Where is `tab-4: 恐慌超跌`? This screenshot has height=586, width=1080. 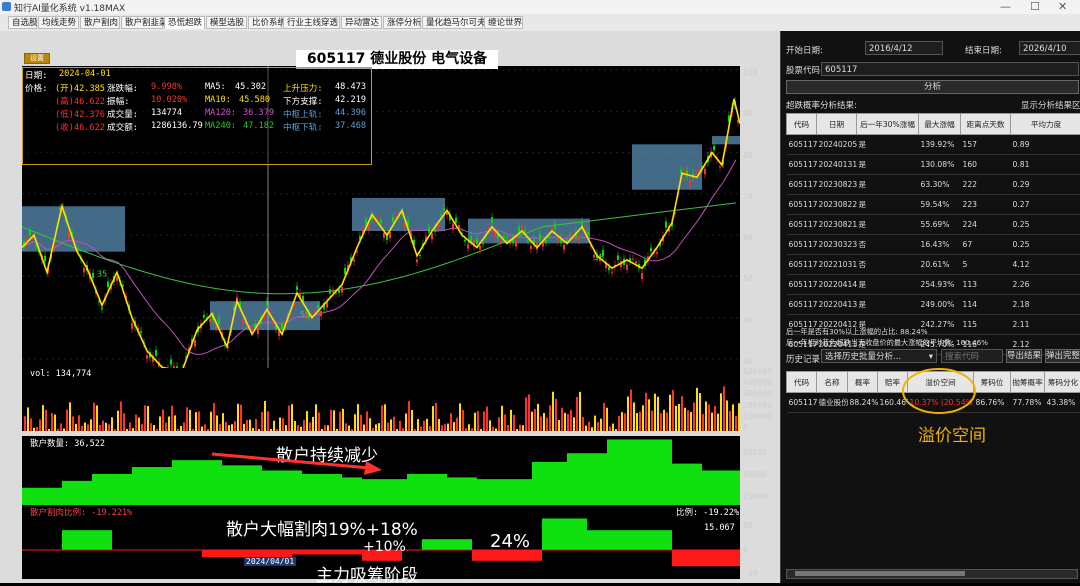 tab-4: 恐慌超跌 is located at coordinates (184, 22).